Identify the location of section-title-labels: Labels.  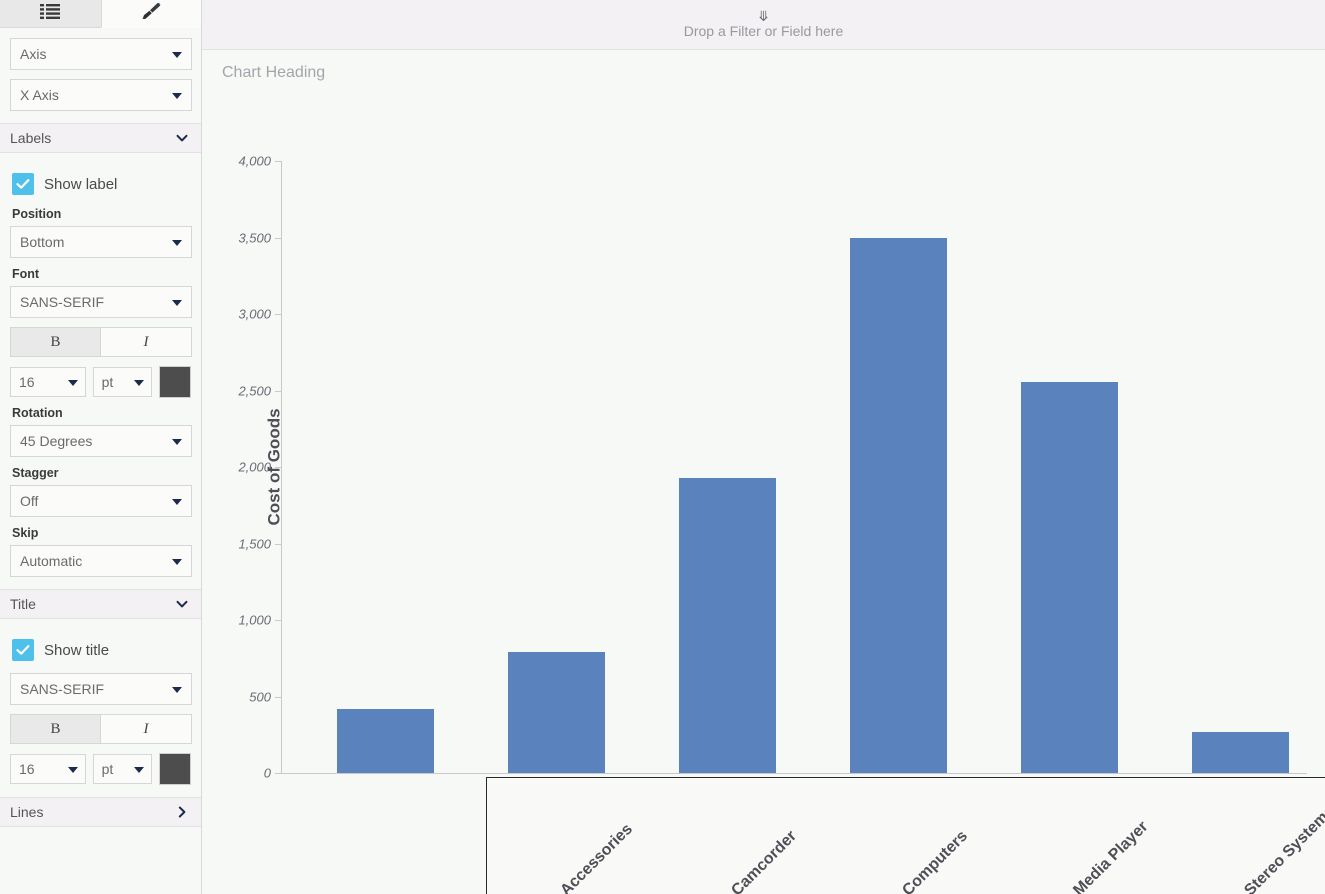
(31, 138).